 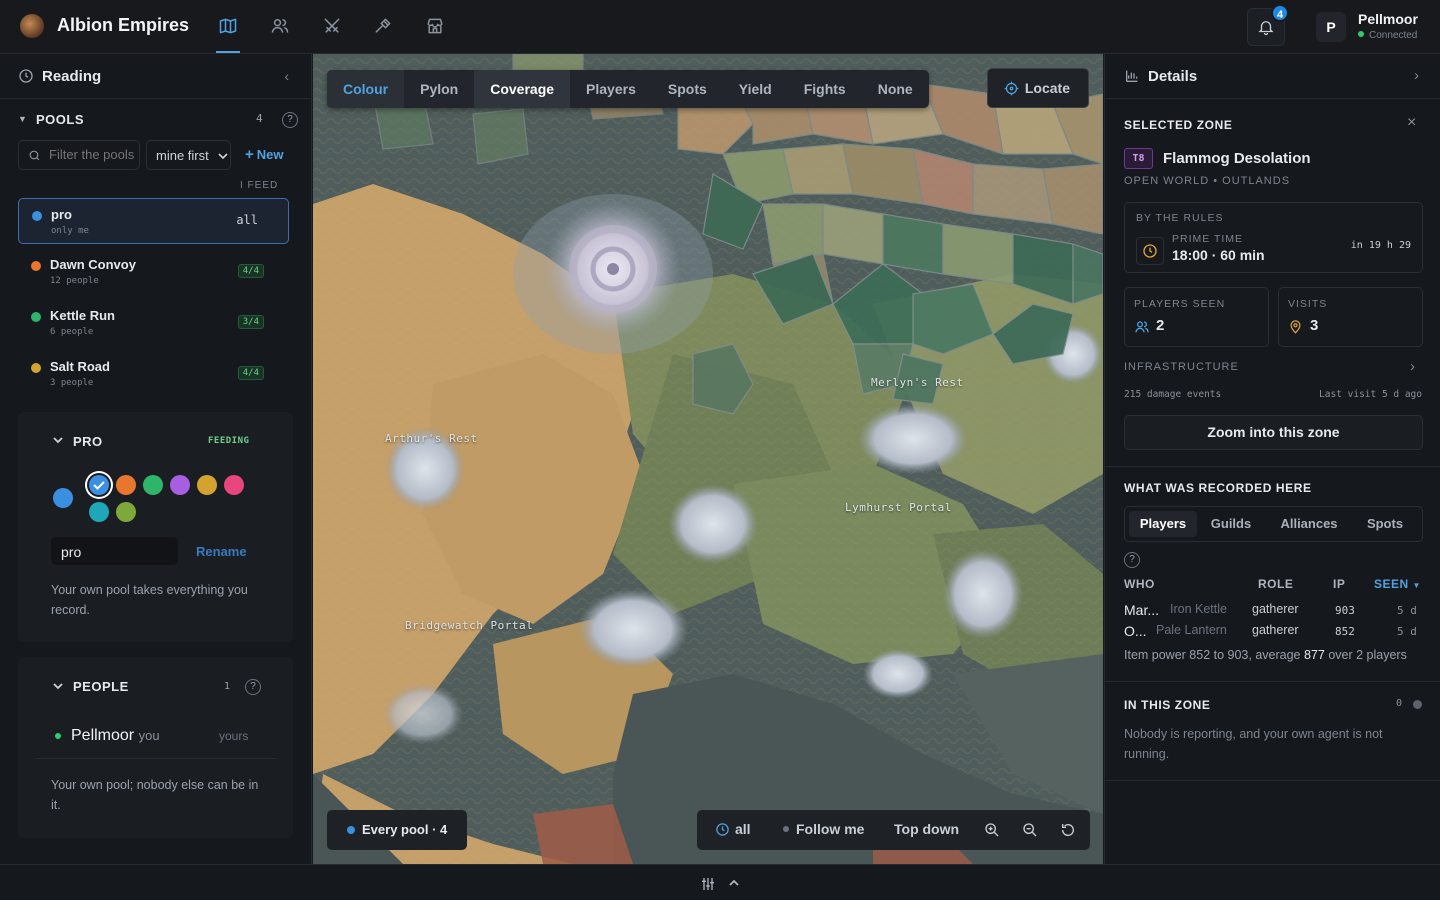 What do you see at coordinates (1417, 704) in the screenshot?
I see `in-zone-status-dot` at bounding box center [1417, 704].